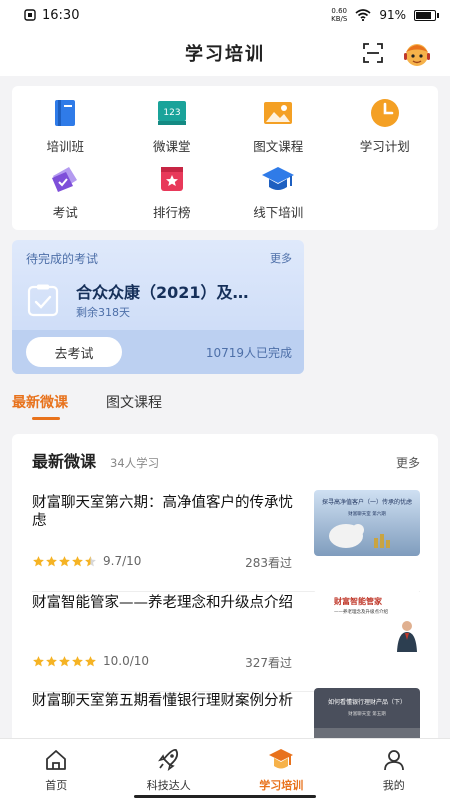 The image size is (450, 800). What do you see at coordinates (281, 758) in the screenshot?
I see `study-icon` at bounding box center [281, 758].